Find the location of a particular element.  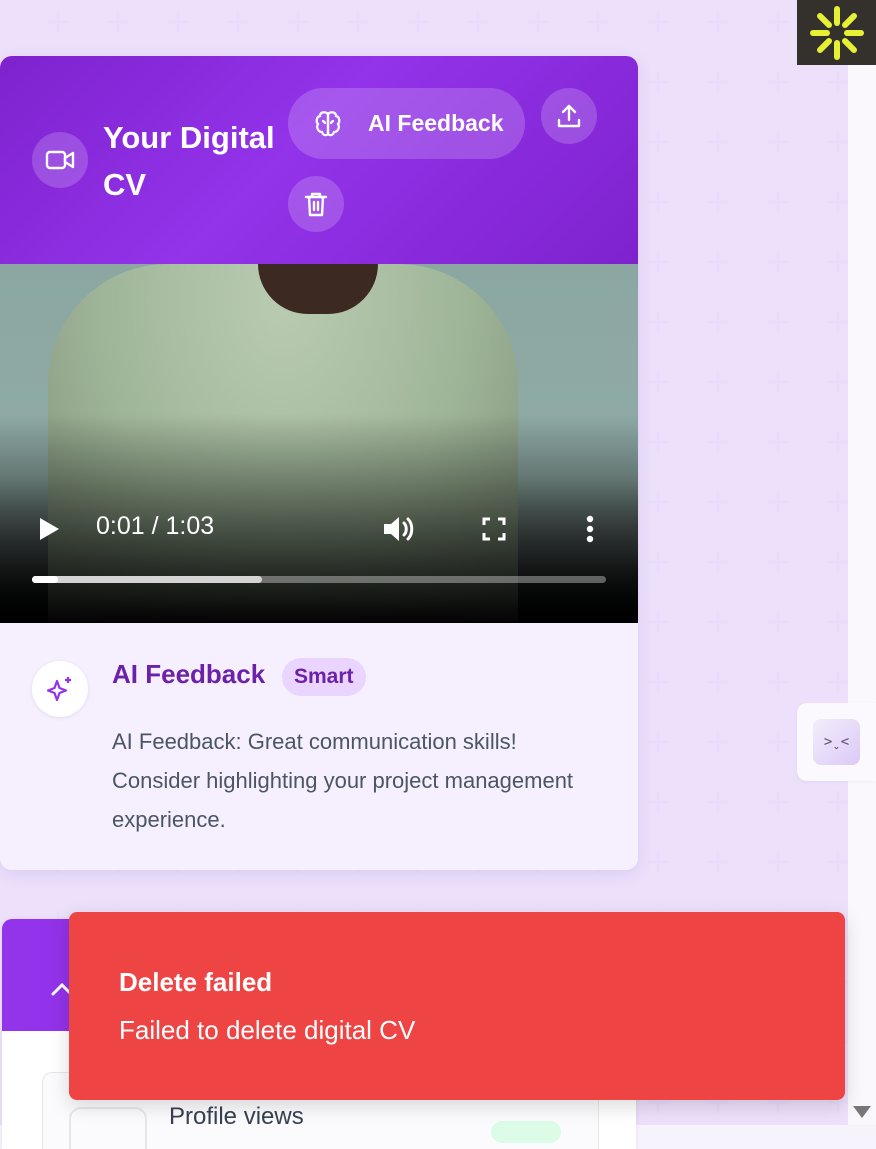

digital-cv-title: Your Digital CV is located at coordinates (189, 161).